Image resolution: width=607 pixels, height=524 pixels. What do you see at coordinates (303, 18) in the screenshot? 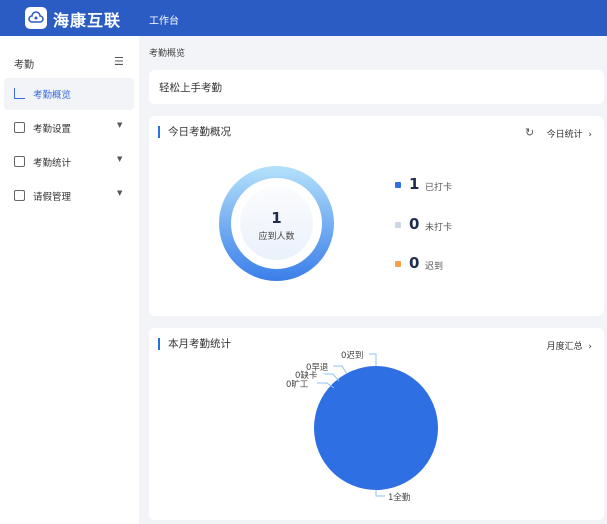
I see `top-header: 海康互联 工作台` at bounding box center [303, 18].